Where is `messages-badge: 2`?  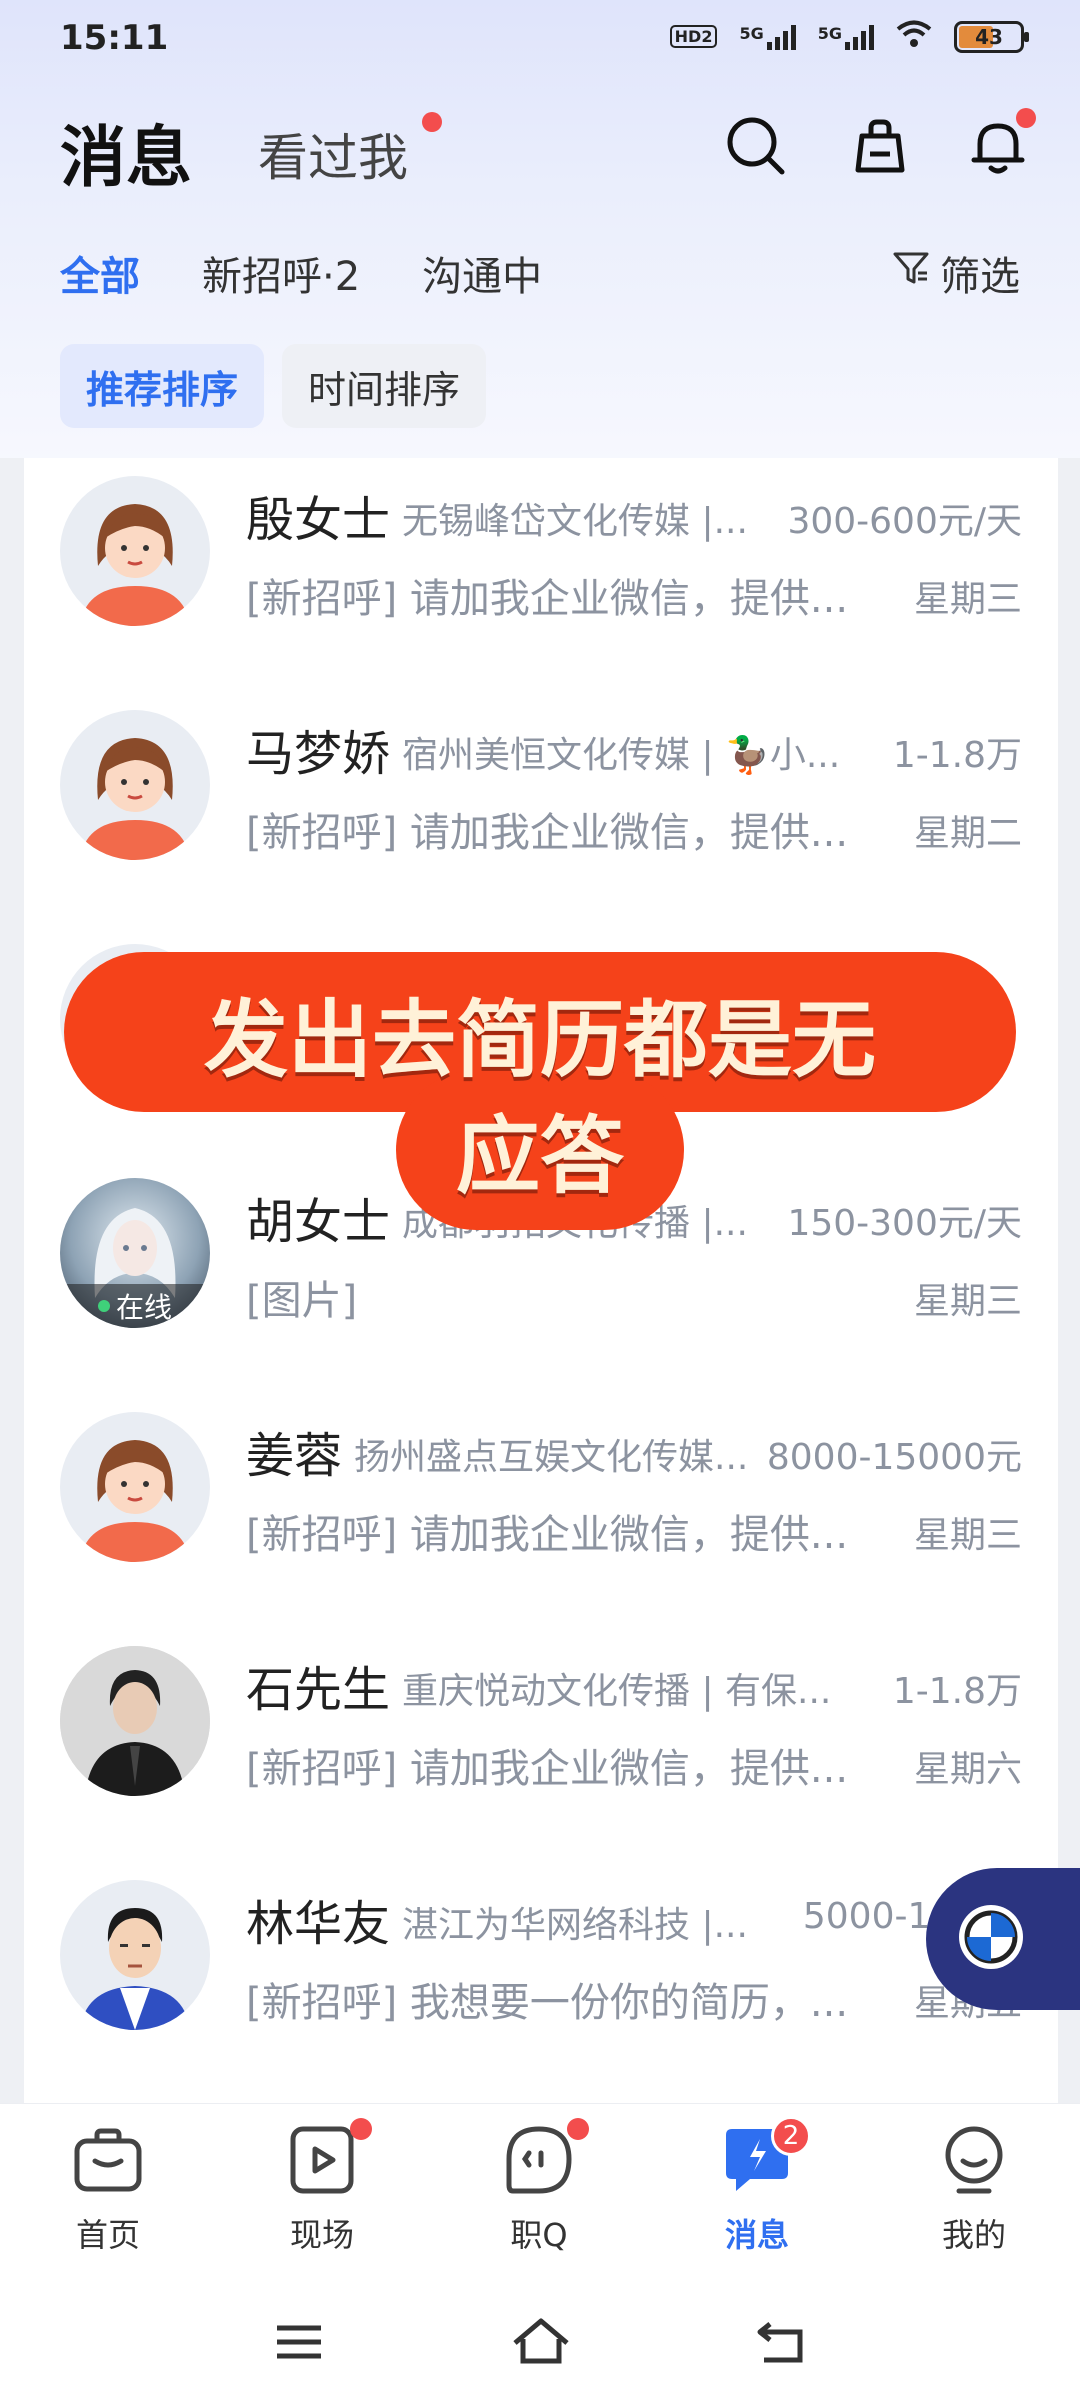 messages-badge: 2 is located at coordinates (791, 2136).